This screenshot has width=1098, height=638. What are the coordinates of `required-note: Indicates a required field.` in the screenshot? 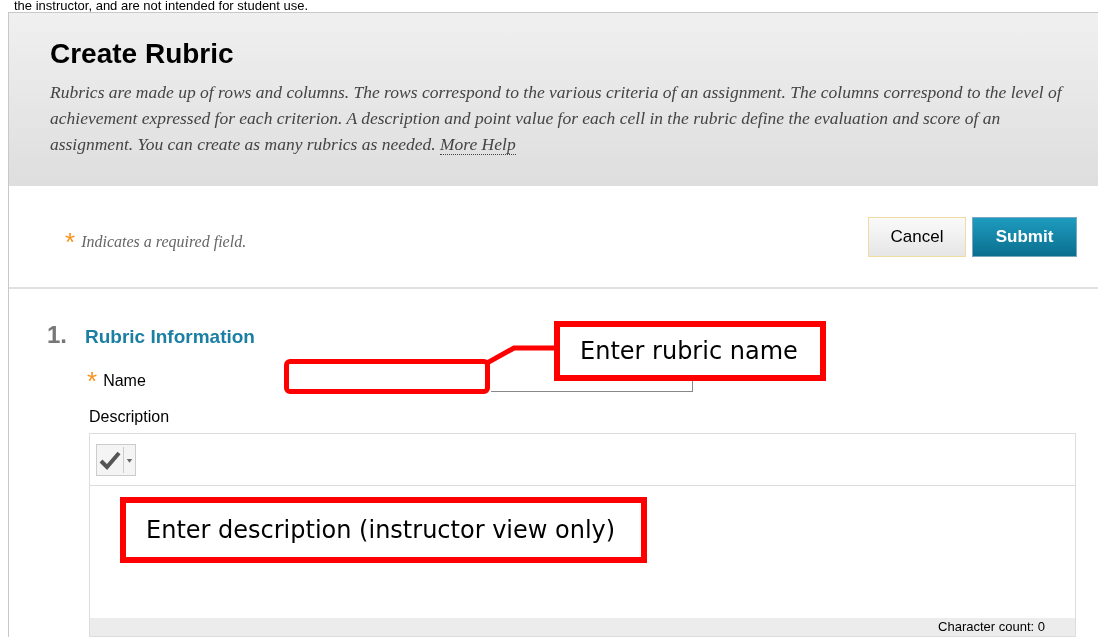 It's located at (164, 242).